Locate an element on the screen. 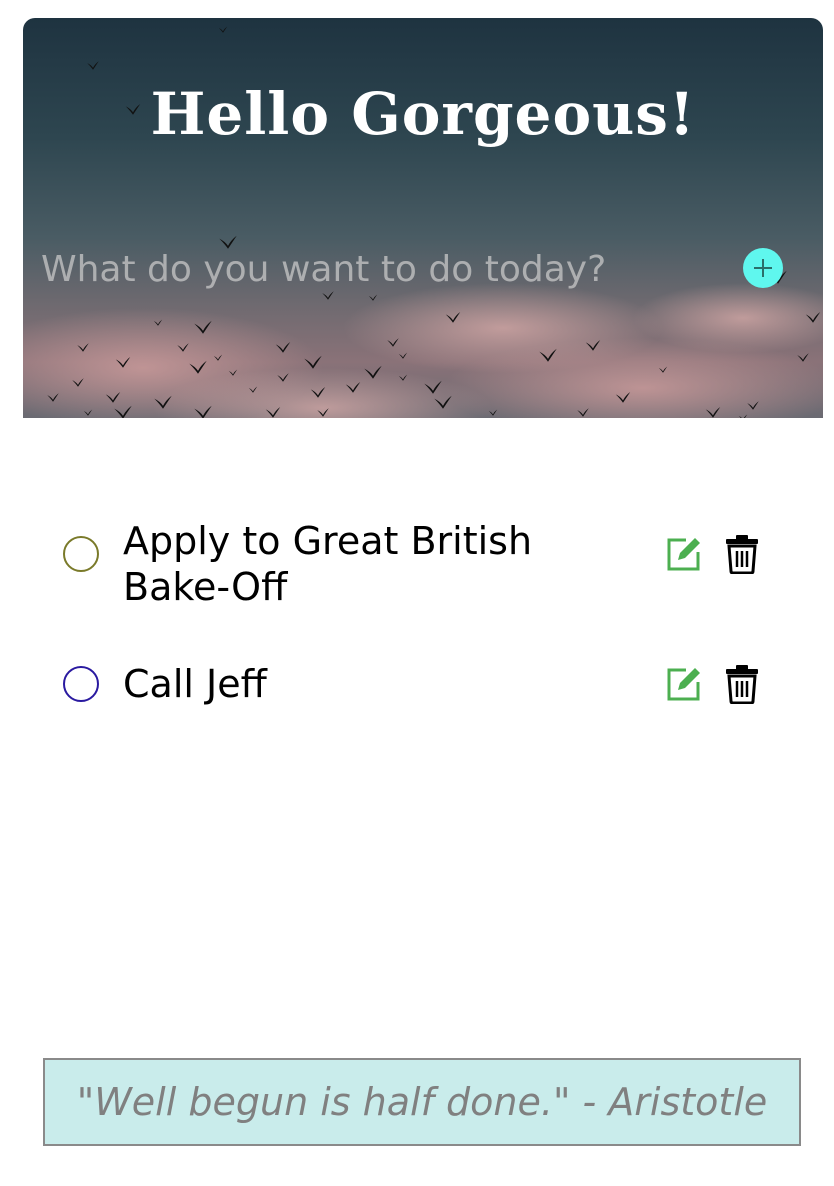 This screenshot has width=834, height=1186. todo-text: Call Jeff is located at coordinates (195, 684).